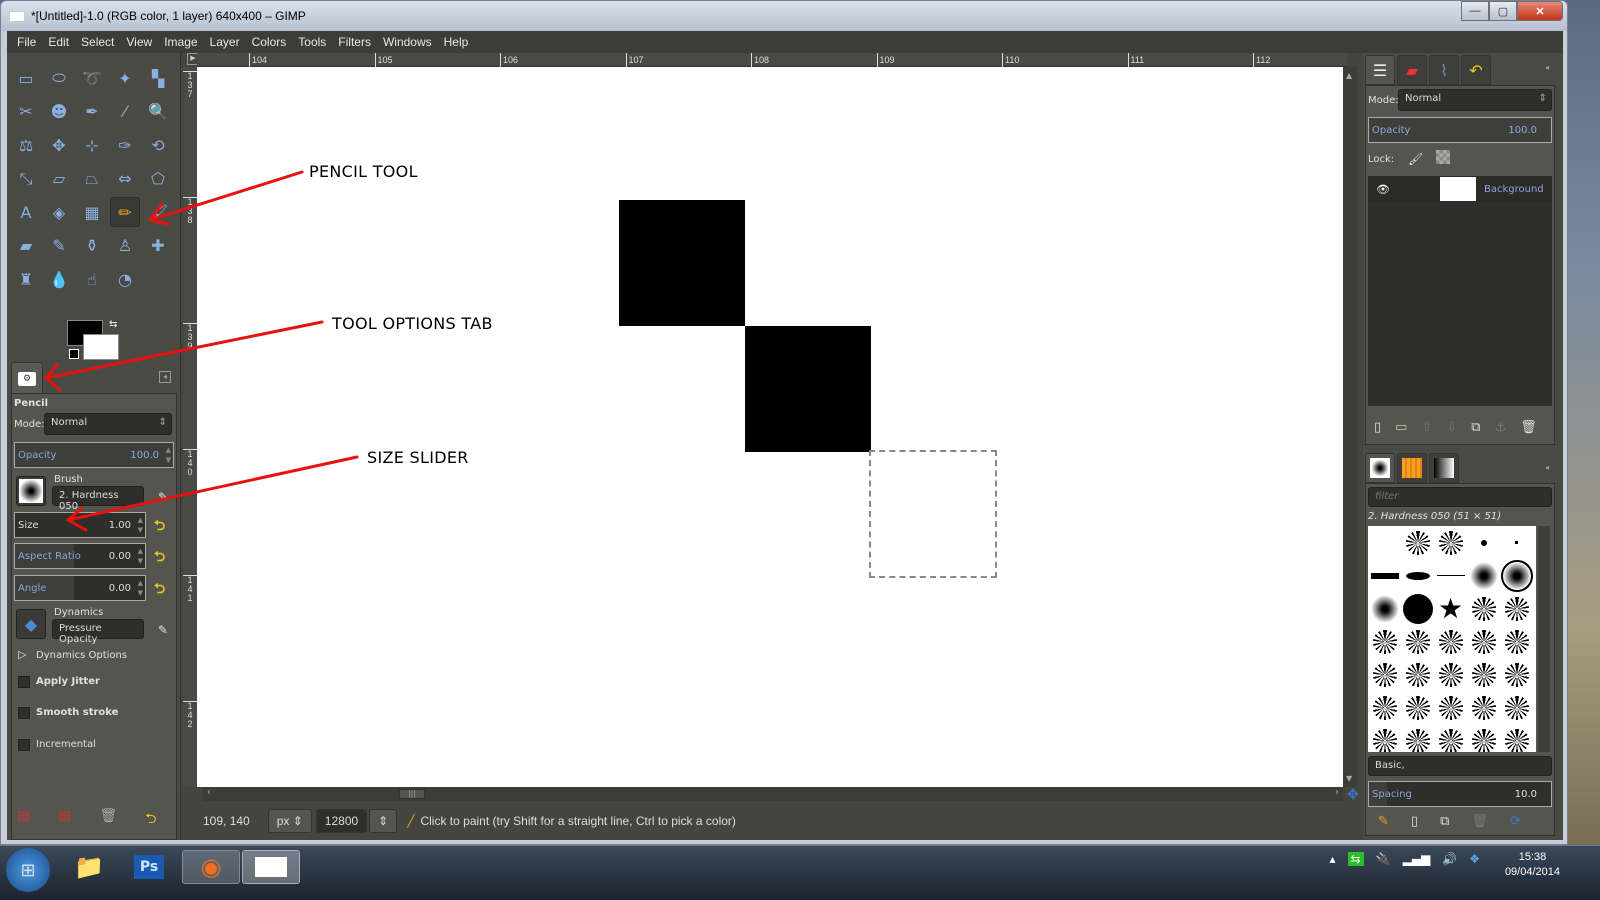 The height and width of the screenshot is (900, 1600). I want to click on tool-foreground-select: ☻, so click(59, 112).